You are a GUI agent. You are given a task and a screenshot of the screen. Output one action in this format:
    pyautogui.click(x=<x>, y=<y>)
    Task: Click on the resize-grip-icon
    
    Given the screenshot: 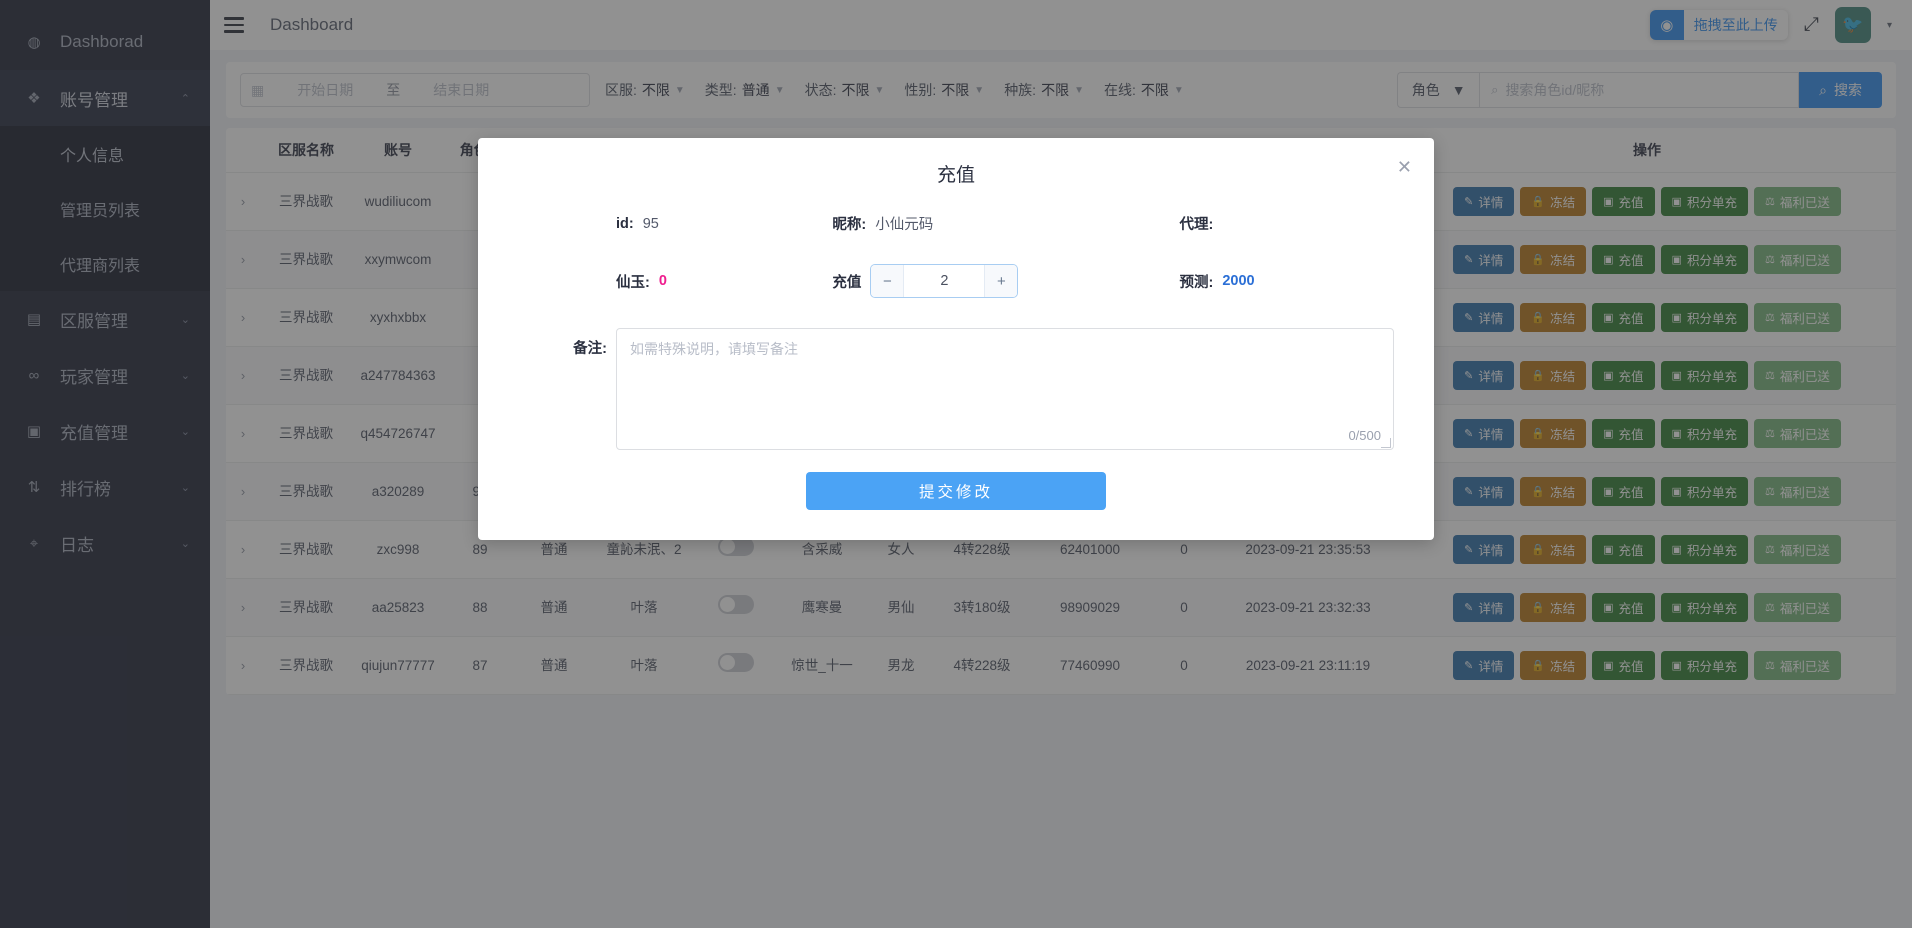 What is the action you would take?
    pyautogui.click(x=1386, y=443)
    